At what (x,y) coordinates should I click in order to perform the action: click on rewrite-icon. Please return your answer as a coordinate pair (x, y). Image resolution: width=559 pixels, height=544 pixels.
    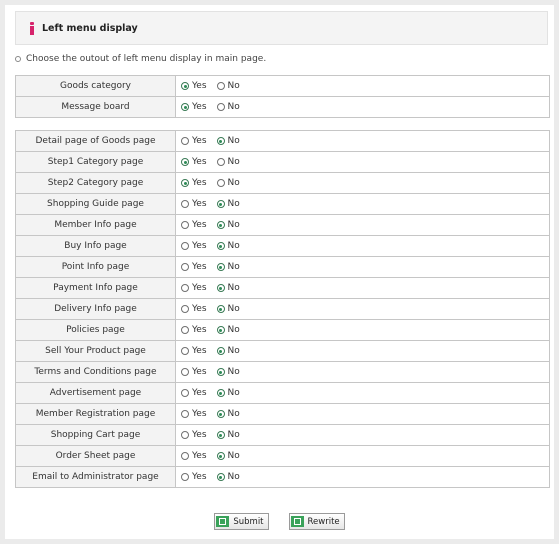
    Looking at the image, I should click on (297, 521).